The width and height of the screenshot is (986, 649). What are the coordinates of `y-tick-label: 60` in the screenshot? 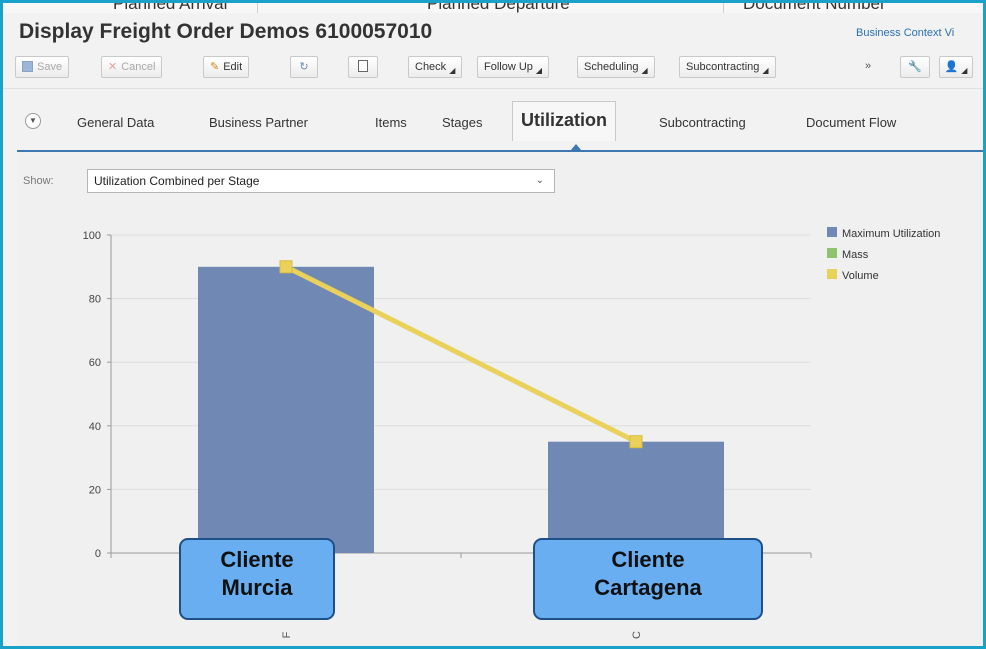 It's located at (95, 363).